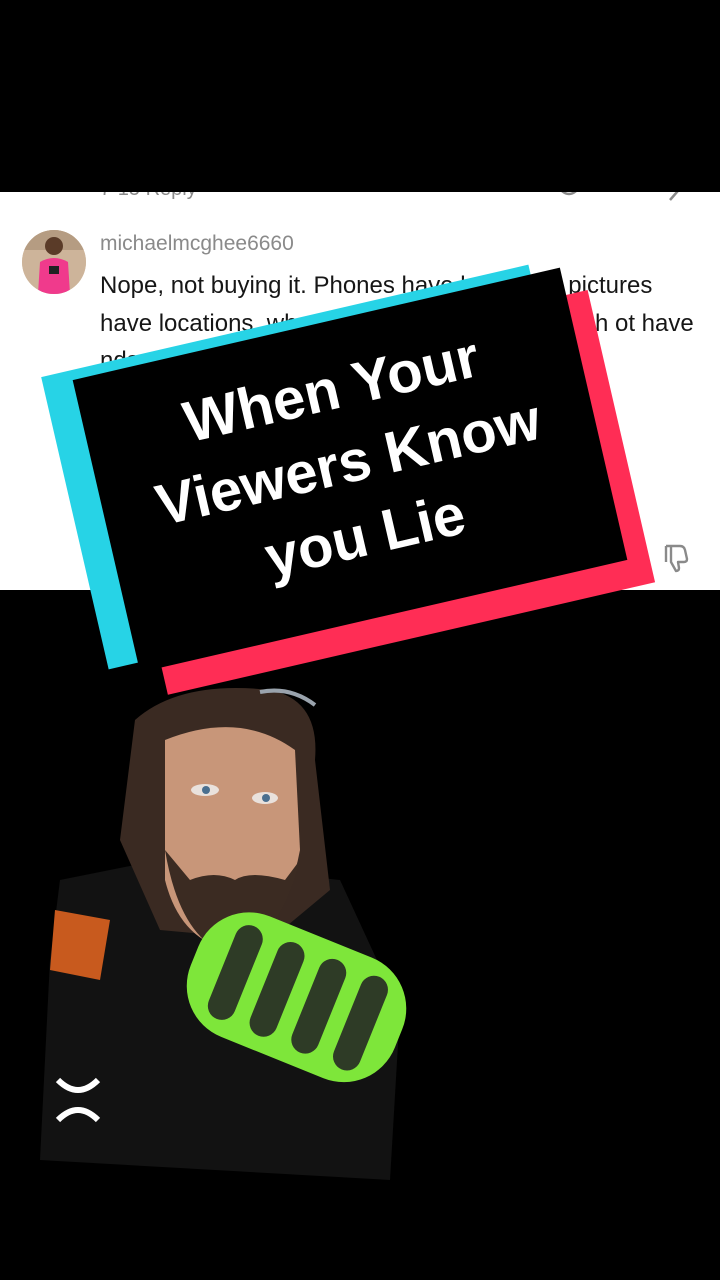 The height and width of the screenshot is (1280, 720). I want to click on dislike-icon-previous, so click(677, 197).